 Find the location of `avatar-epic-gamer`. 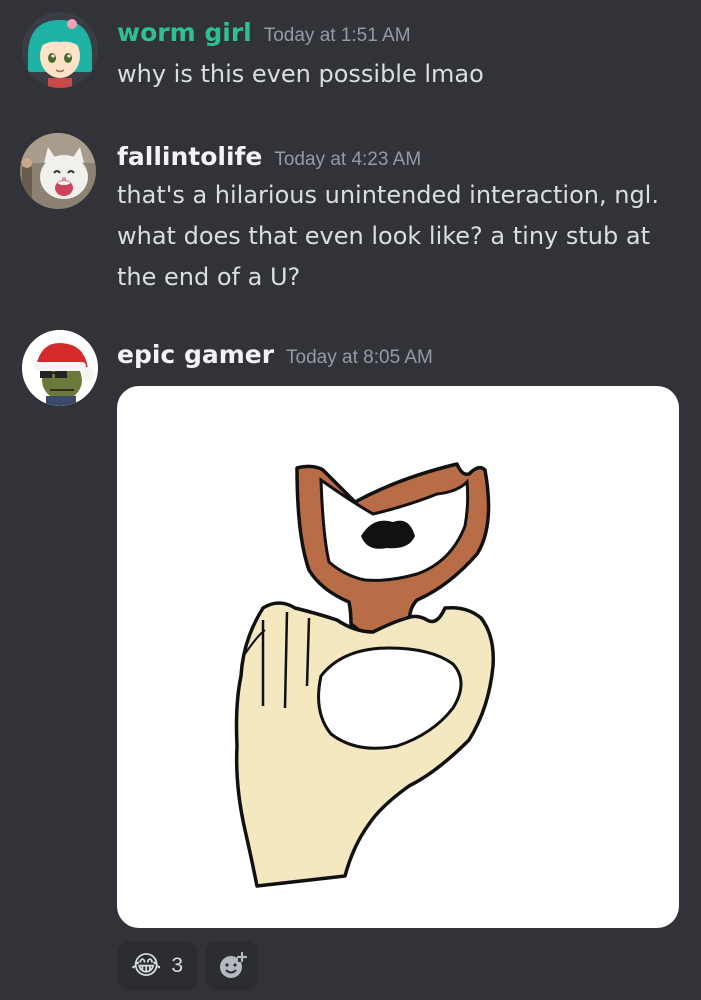

avatar-epic-gamer is located at coordinates (60, 368).